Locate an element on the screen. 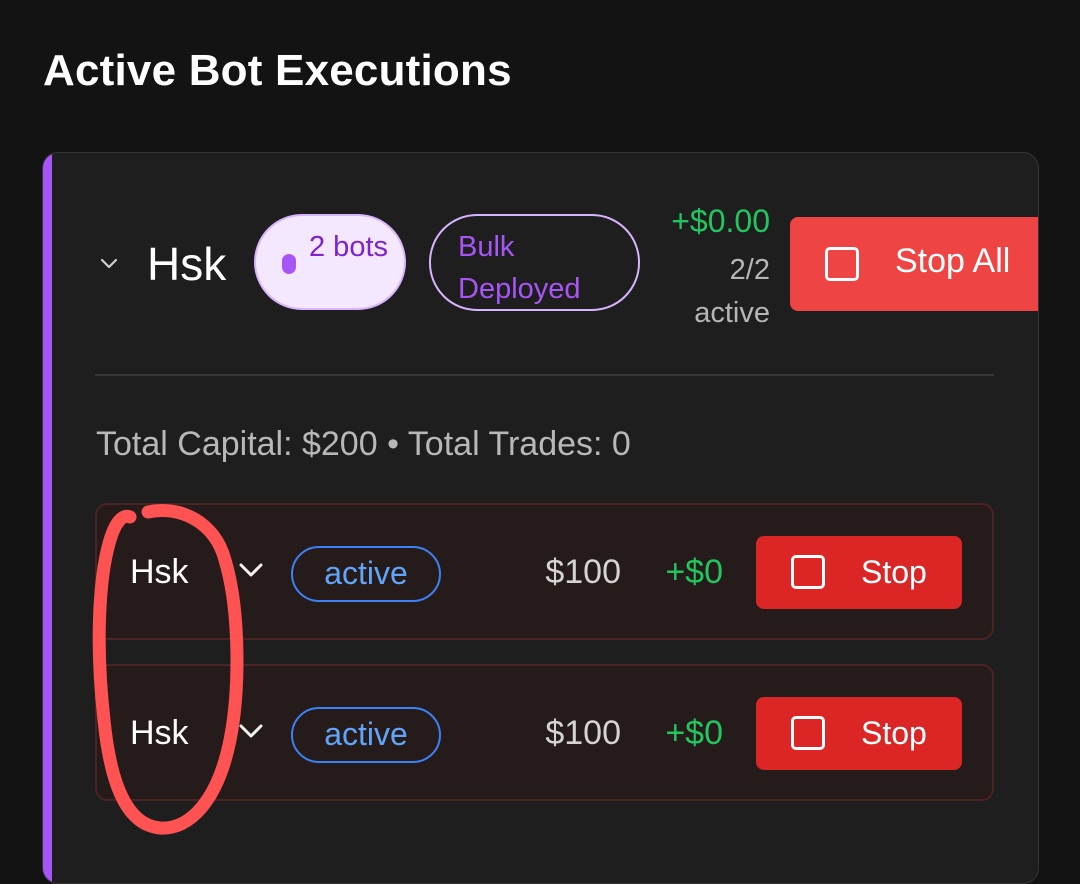 The height and width of the screenshot is (884, 1080). group-active-count: 2/2 active is located at coordinates (732, 291).